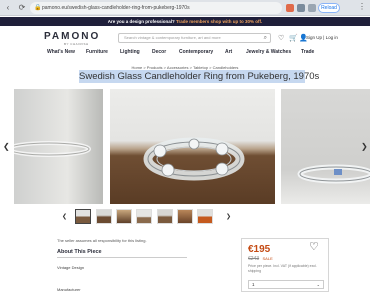 This screenshot has width=370, height=292. Describe the element at coordinates (293, 38) in the screenshot. I see `cart-icon: 🛒` at that location.